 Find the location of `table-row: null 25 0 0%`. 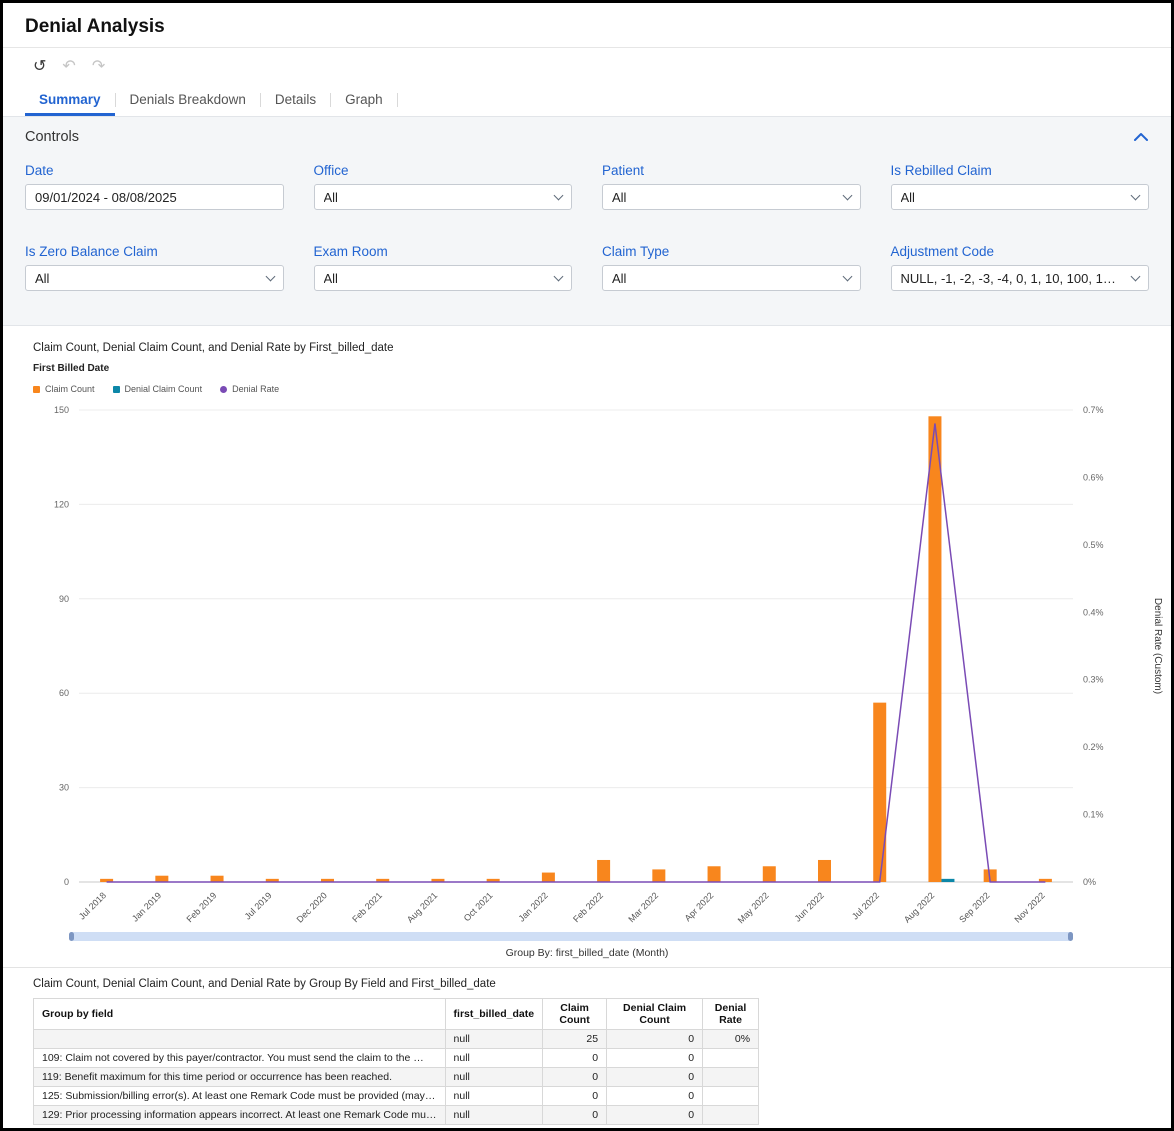

table-row: null 25 0 0% is located at coordinates (396, 1039).